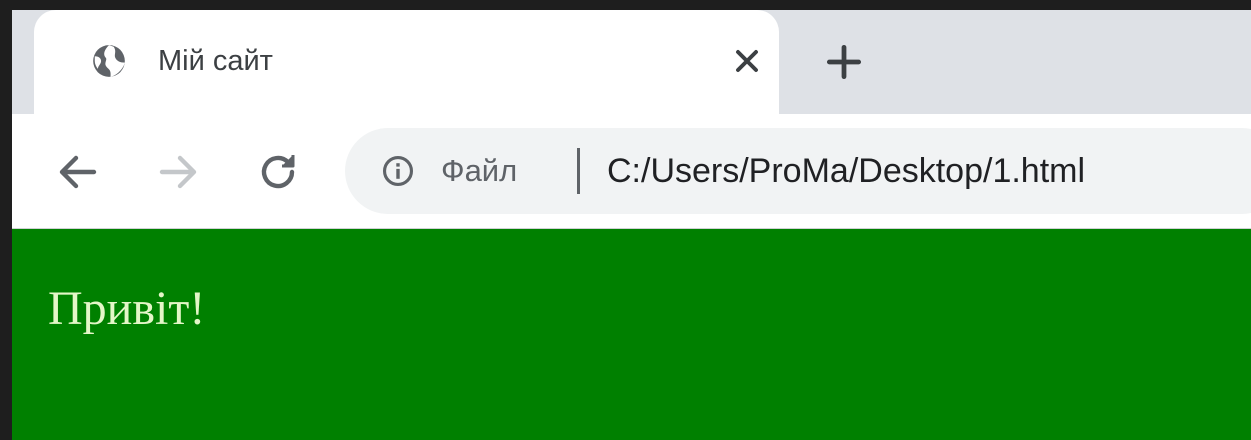  What do you see at coordinates (578, 171) in the screenshot?
I see `omnibox-divider` at bounding box center [578, 171].